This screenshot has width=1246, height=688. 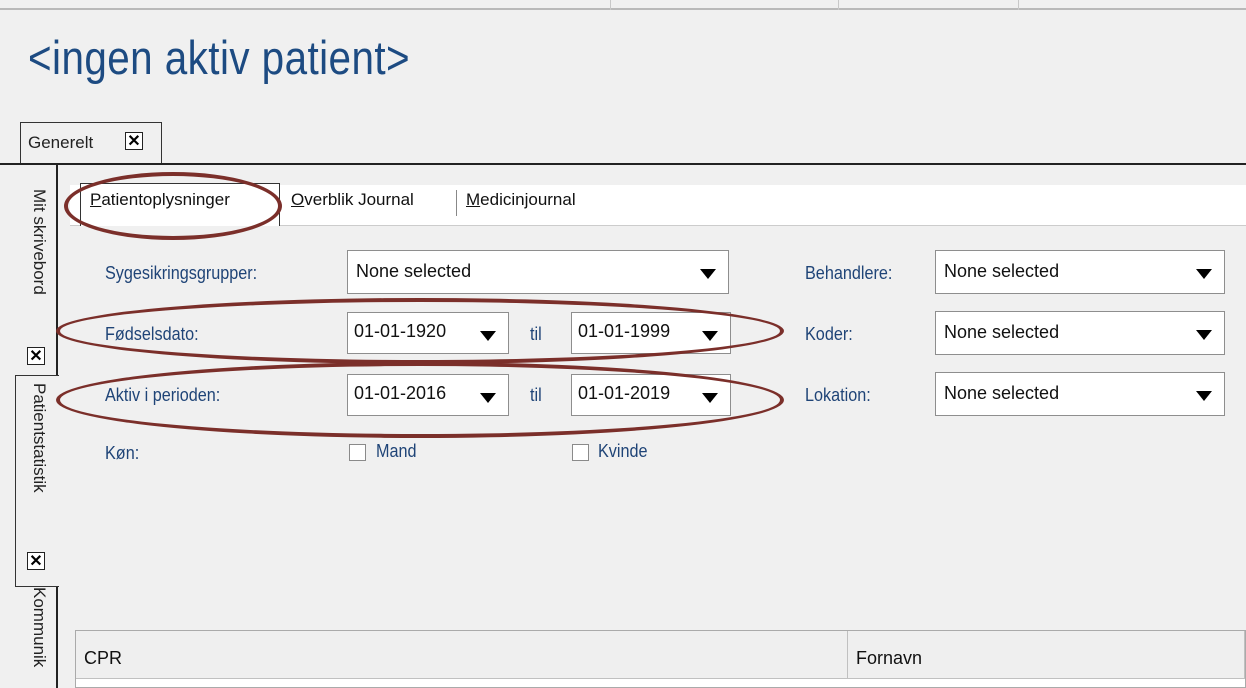 What do you see at coordinates (829, 334) in the screenshot?
I see `koder-label: Koder:` at bounding box center [829, 334].